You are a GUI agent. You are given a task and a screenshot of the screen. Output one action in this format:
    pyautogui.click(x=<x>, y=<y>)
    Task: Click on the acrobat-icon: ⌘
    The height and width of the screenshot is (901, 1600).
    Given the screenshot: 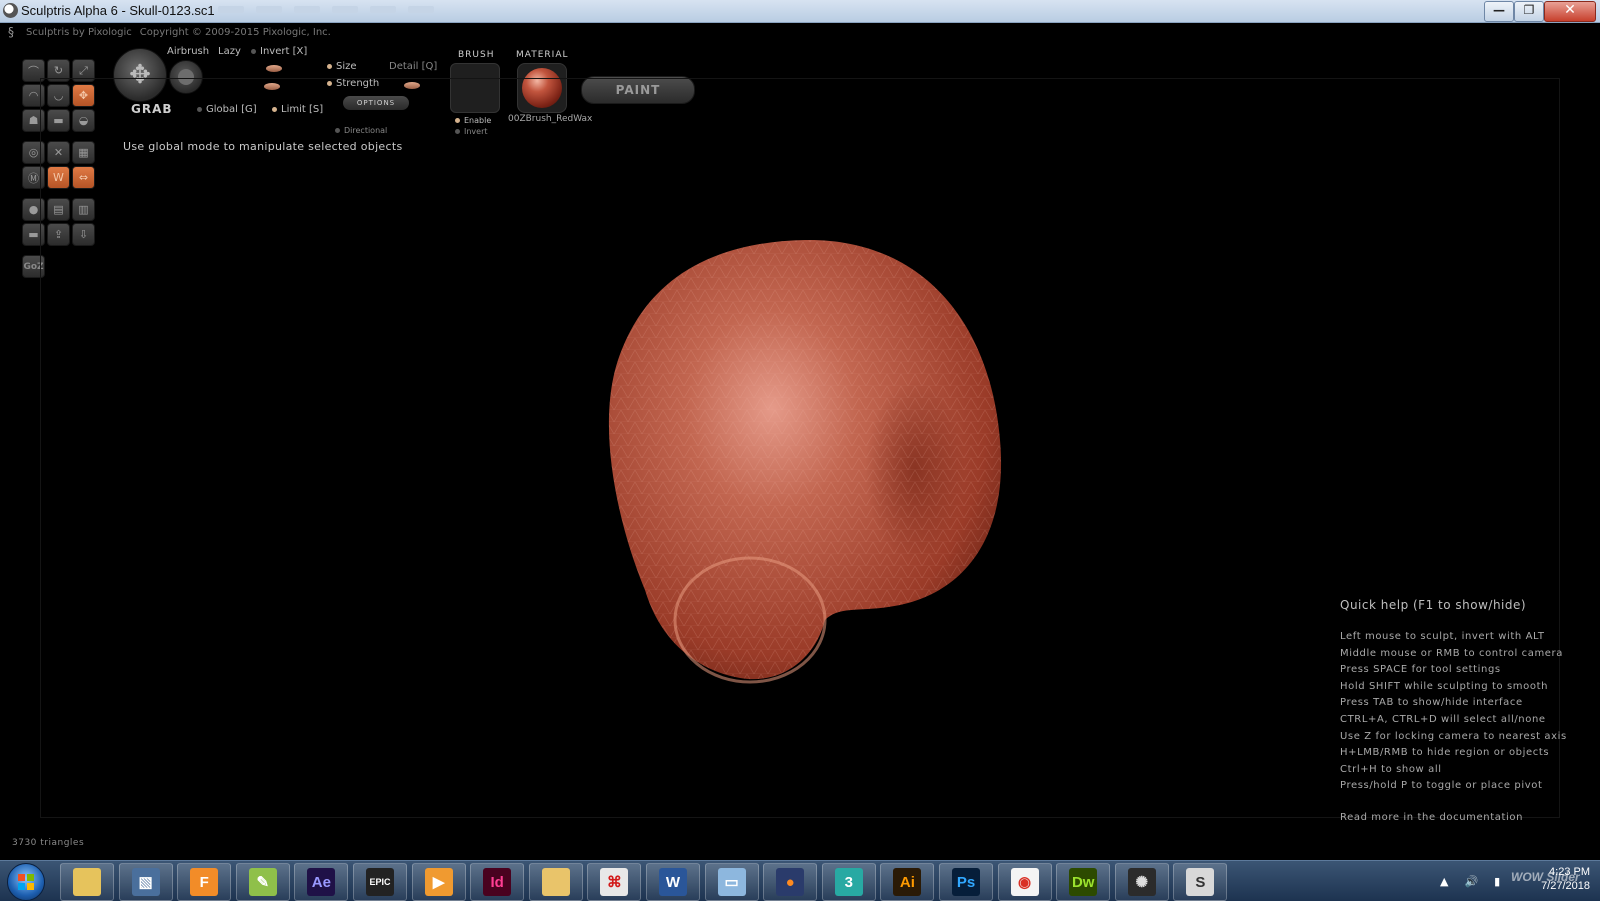 What is the action you would take?
    pyautogui.click(x=614, y=882)
    